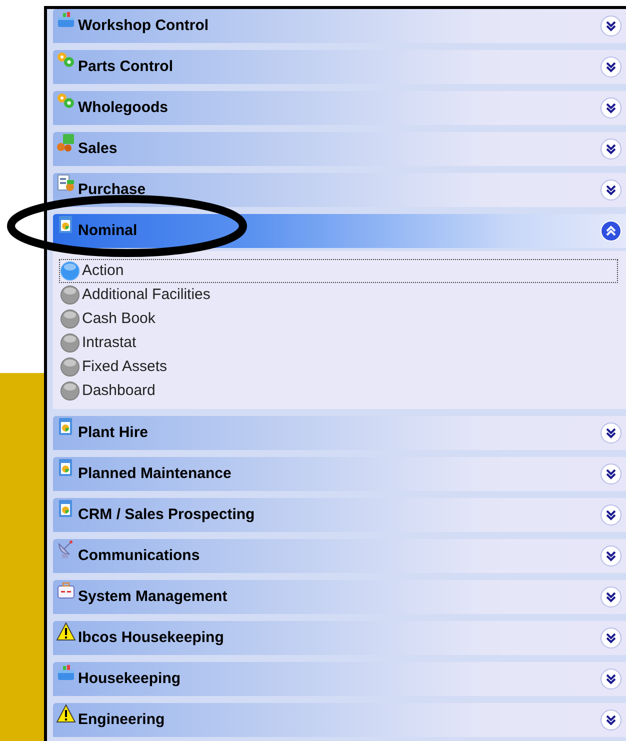  I want to click on first-aid-kit-icon, so click(66, 590).